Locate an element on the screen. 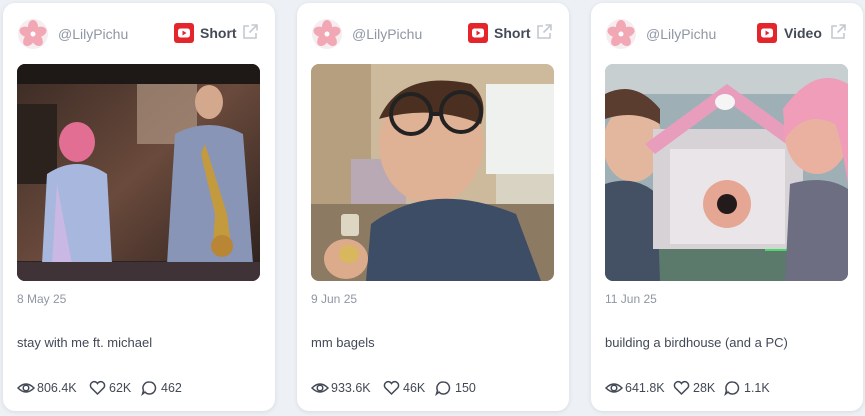 The height and width of the screenshot is (416, 865). post-stats: 641.8K 28K 1.1K is located at coordinates (725, 389).